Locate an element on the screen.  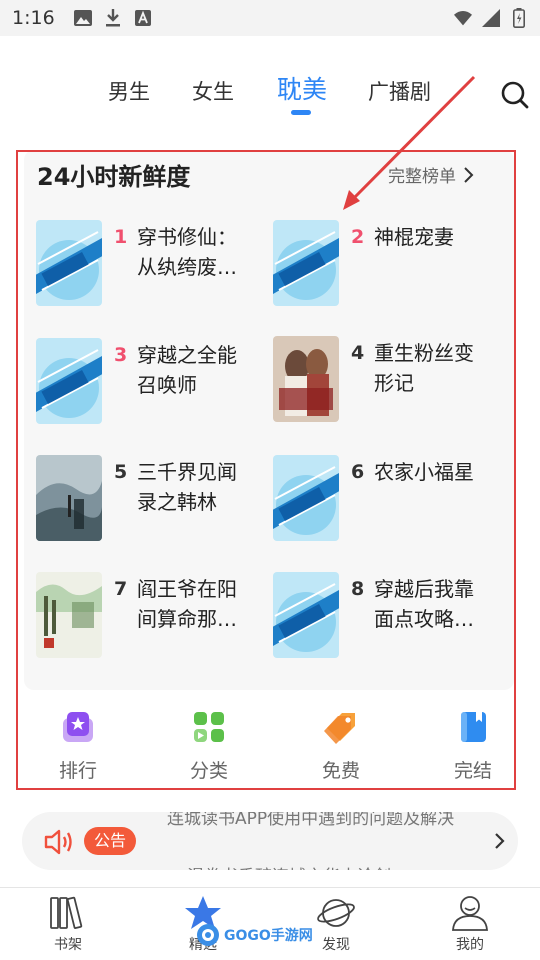
nav-bookshelf: 书架 is located at coordinates (68, 924).